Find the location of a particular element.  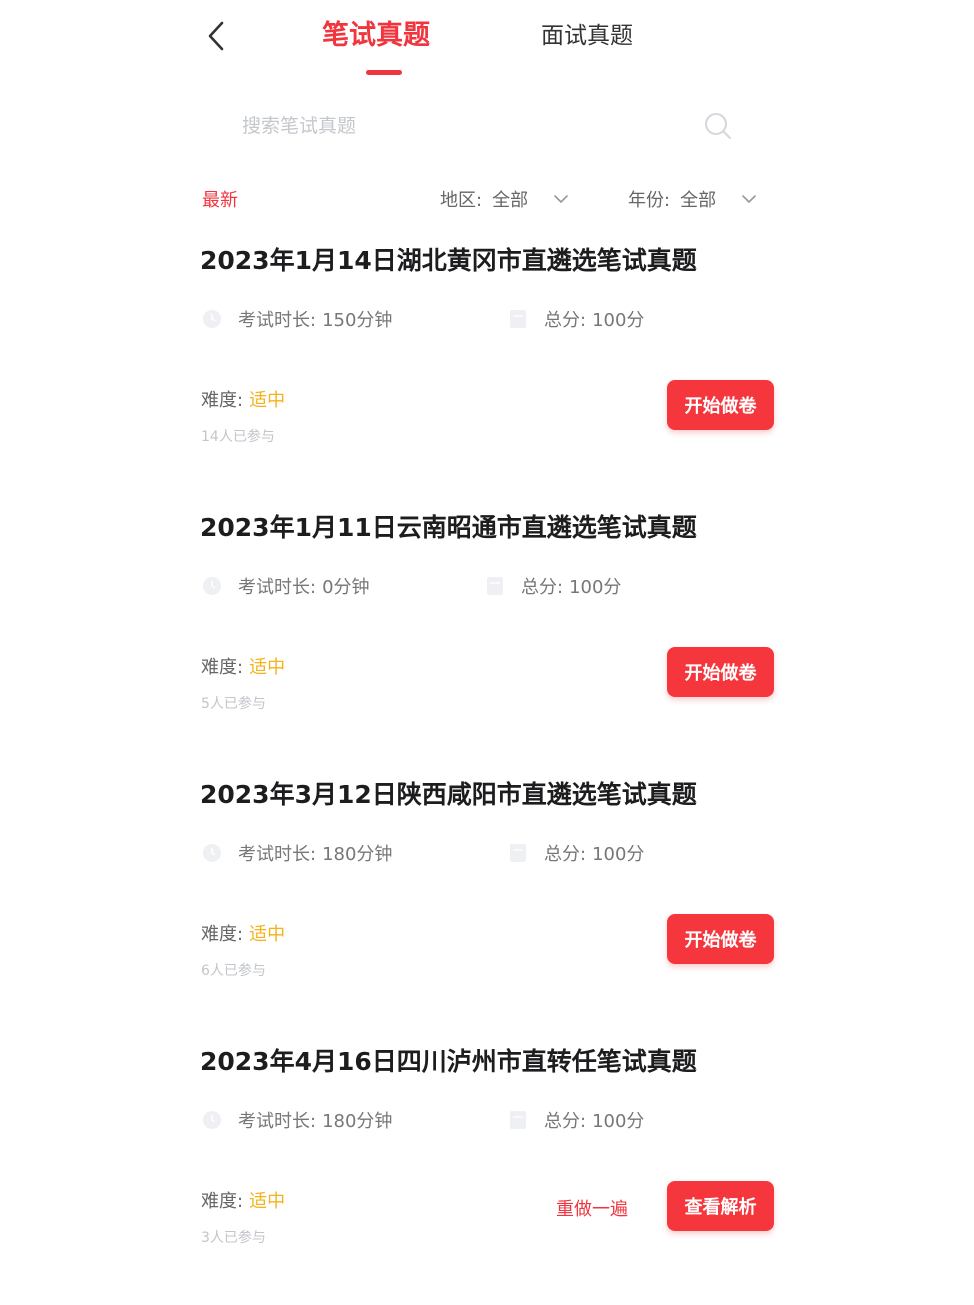

back-button is located at coordinates (216, 36).